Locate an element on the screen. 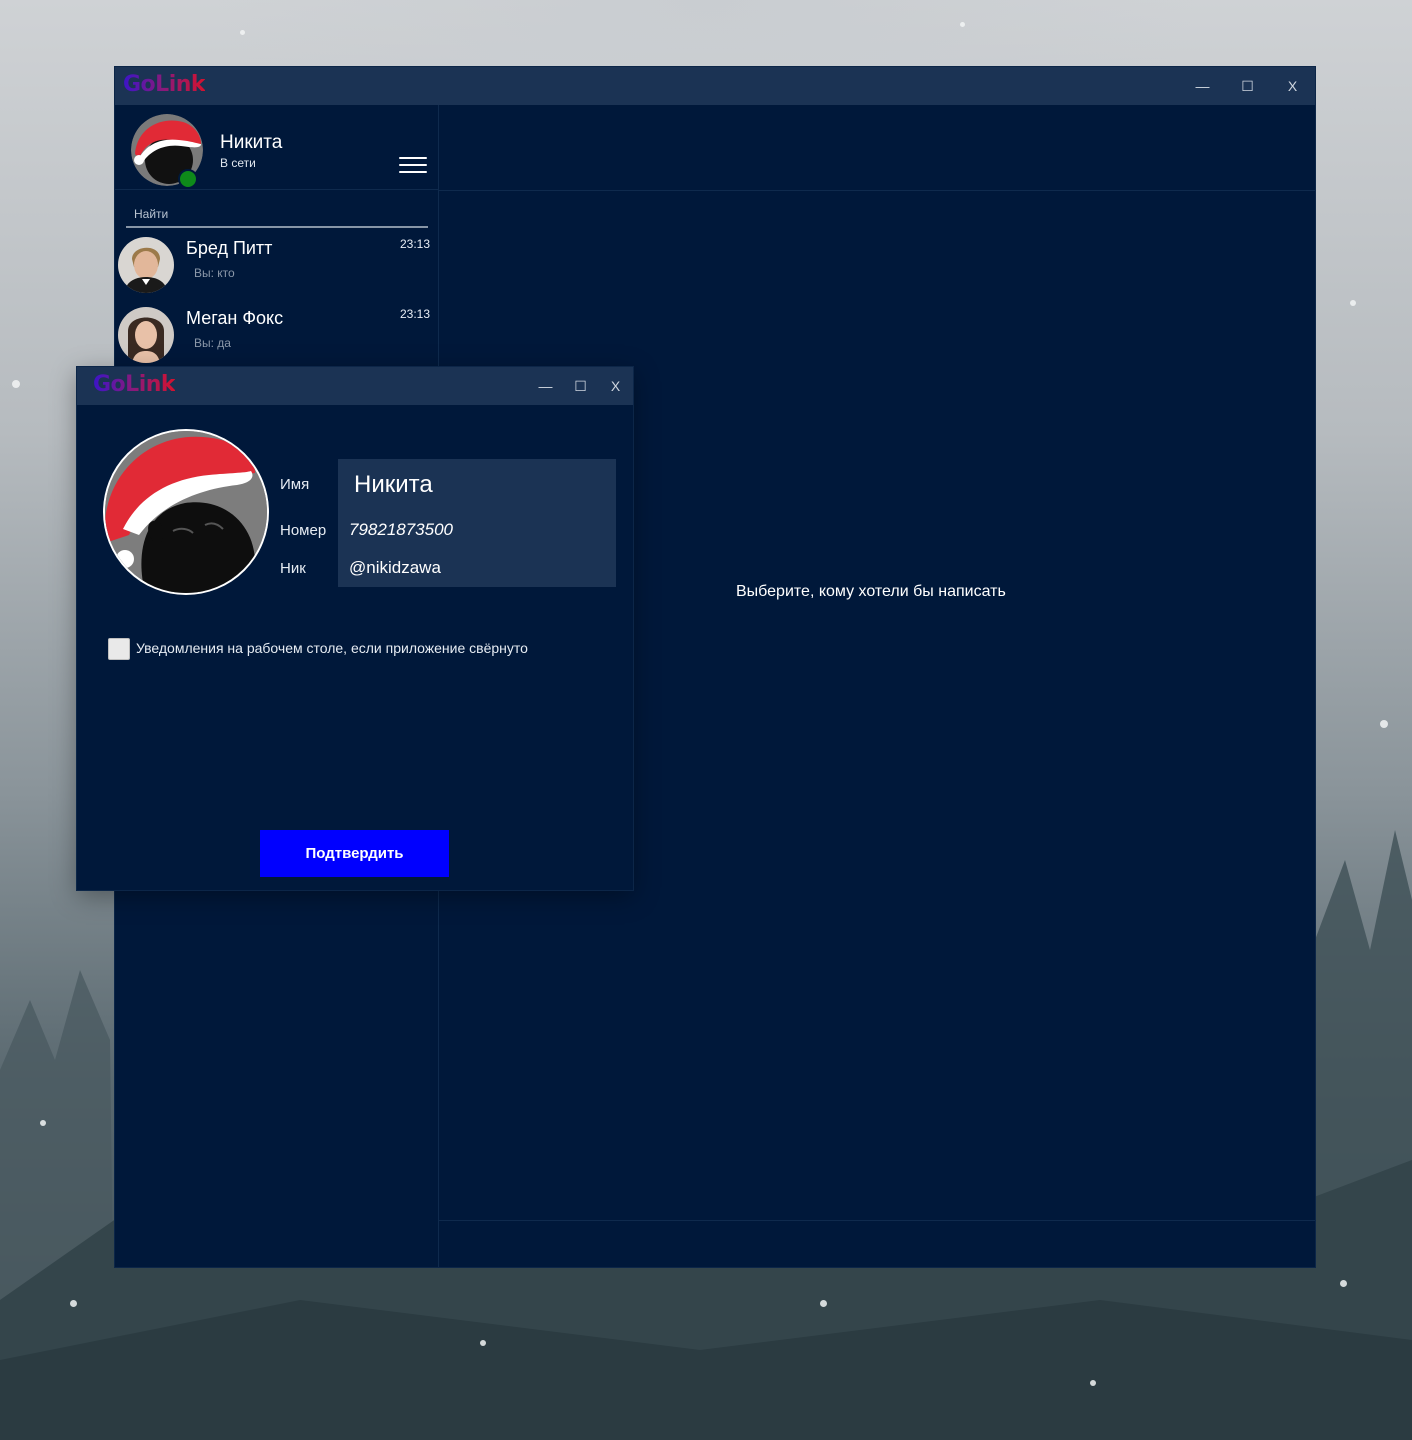 This screenshot has width=1412, height=1440. dialog-window-controls: — ☐ X is located at coordinates (580, 386).